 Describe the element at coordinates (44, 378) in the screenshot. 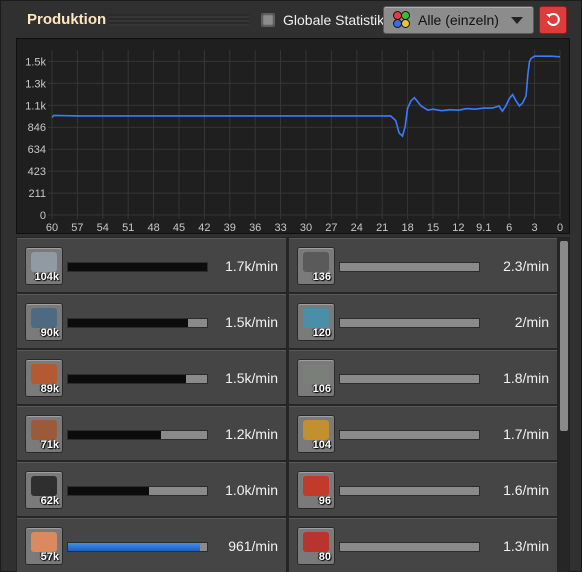

I see `copper-cable-icon: 89k` at that location.